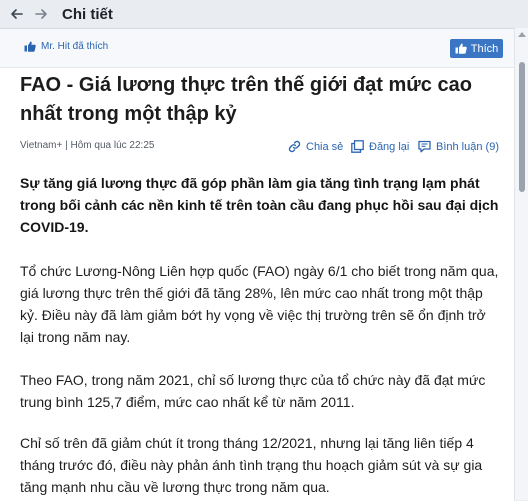  I want to click on share-button: Chia sẻ, so click(315, 146).